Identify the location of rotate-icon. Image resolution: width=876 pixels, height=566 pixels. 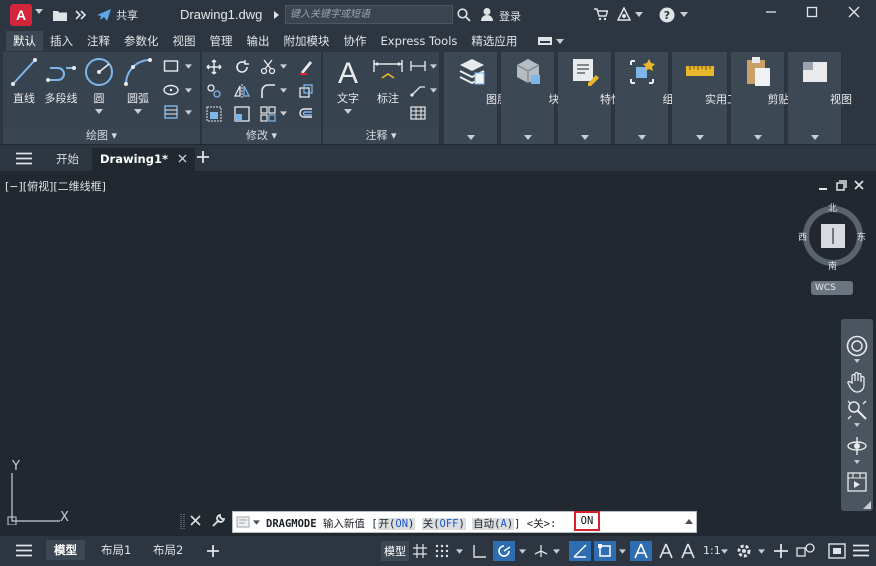
(242, 67).